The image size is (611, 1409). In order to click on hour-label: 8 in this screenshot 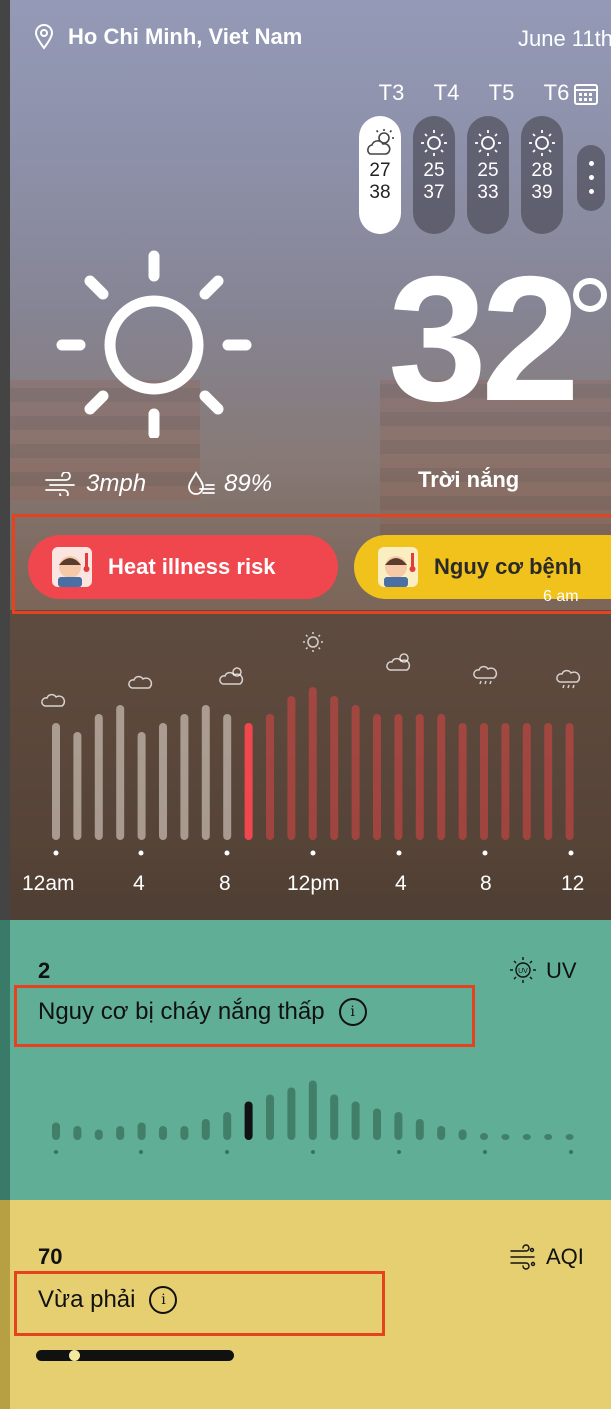, I will do `click(486, 883)`.